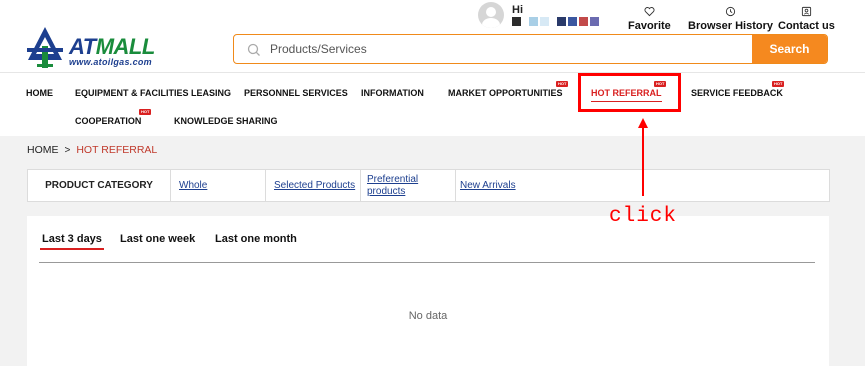 The image size is (865, 366). What do you see at coordinates (117, 150) in the screenshot?
I see `breadcrumb-current: HOT REFERRAL` at bounding box center [117, 150].